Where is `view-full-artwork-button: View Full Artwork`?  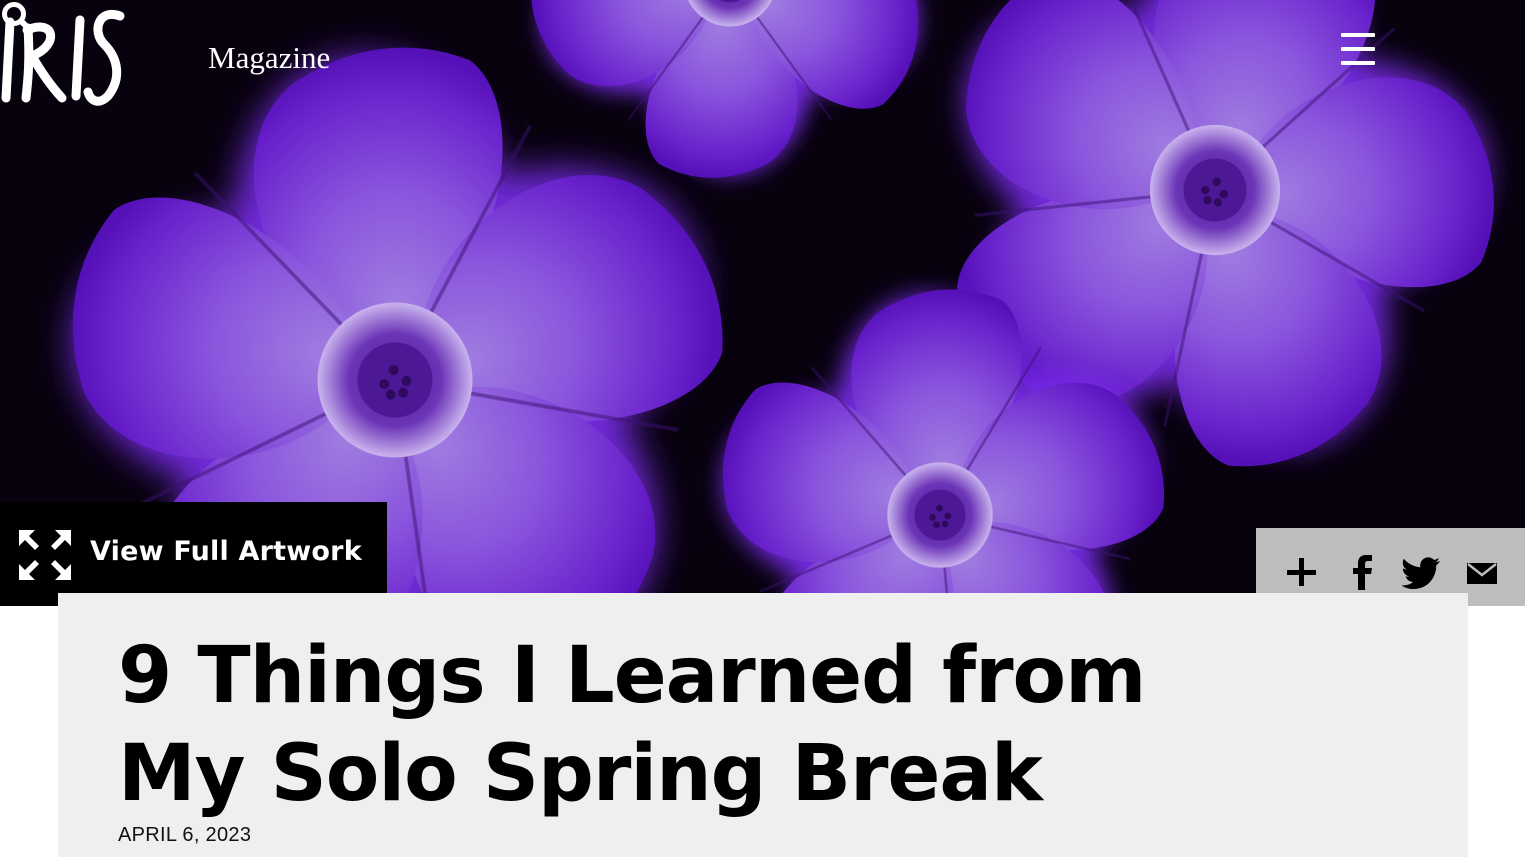 view-full-artwork-button: View Full Artwork is located at coordinates (193, 554).